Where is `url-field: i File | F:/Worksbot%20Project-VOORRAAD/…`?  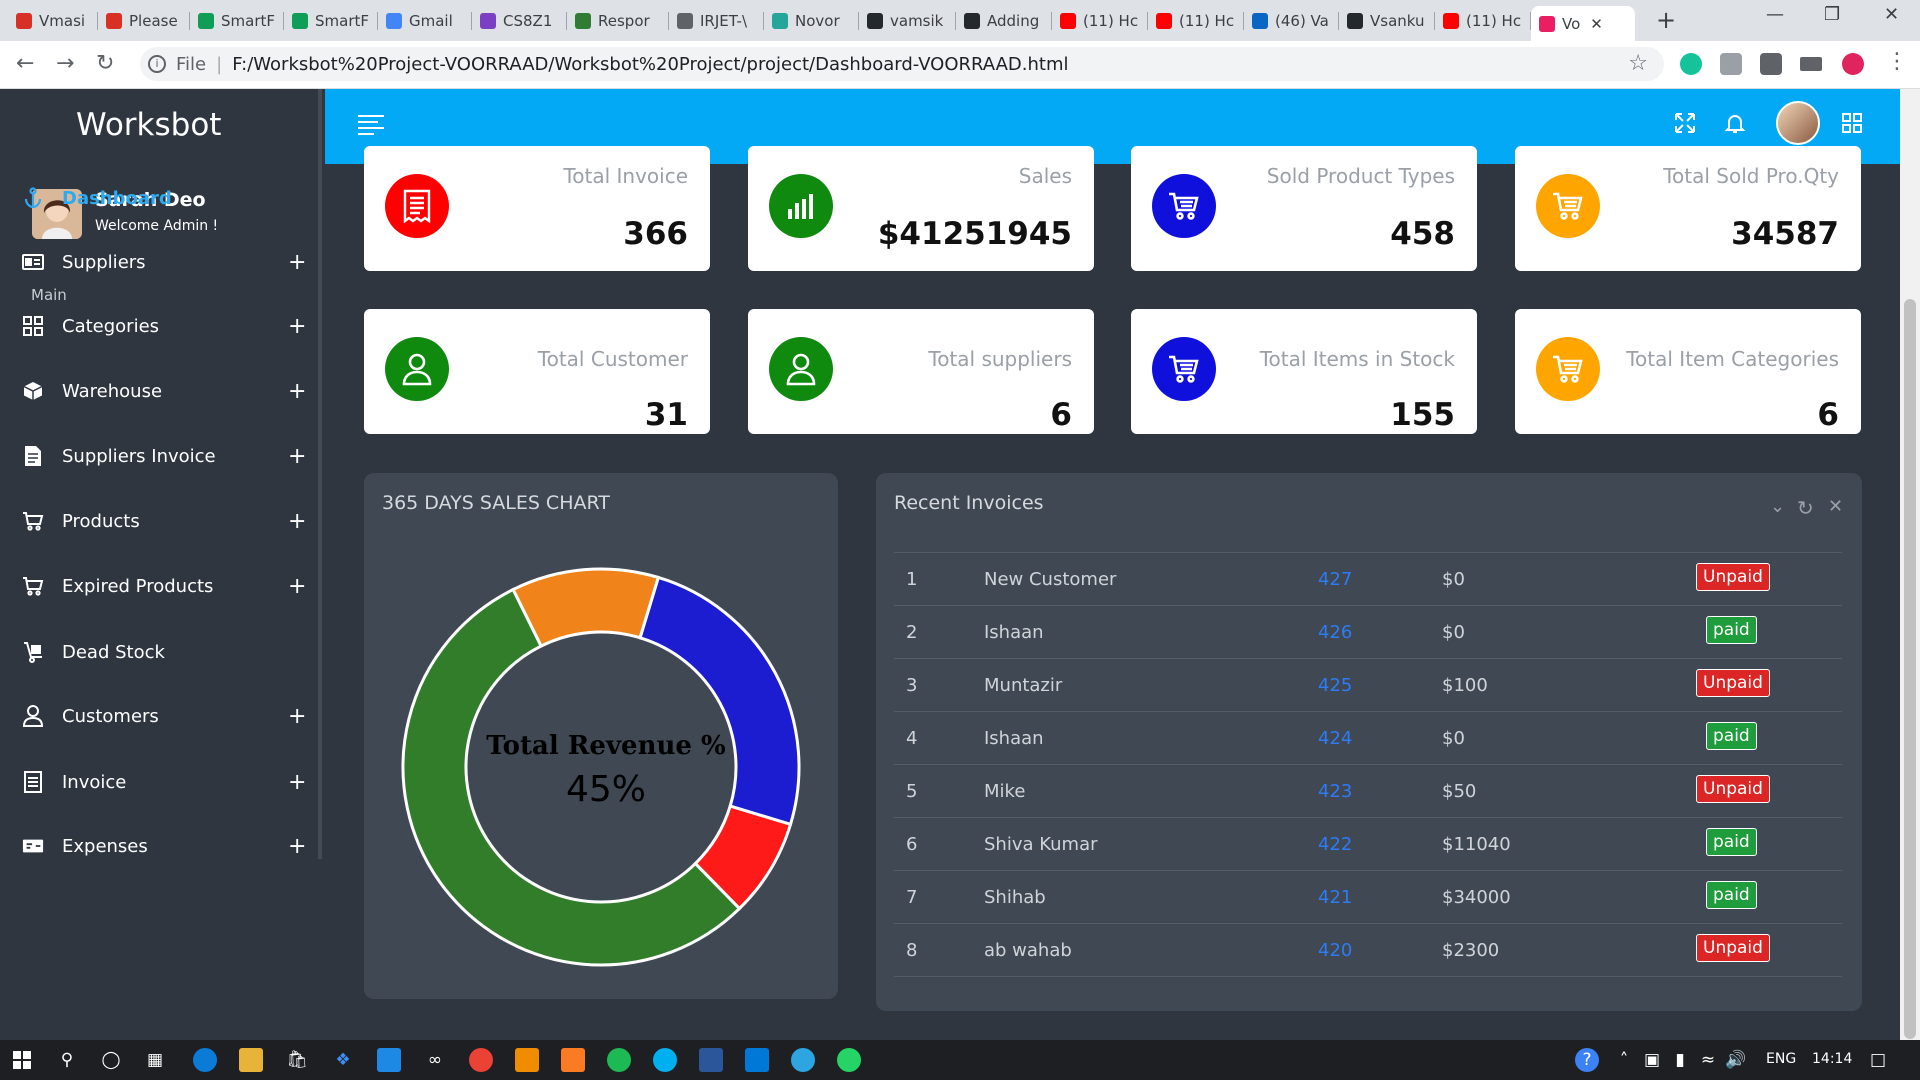 url-field: i File | F:/Worksbot%20Project-VOORRAAD/… is located at coordinates (902, 64).